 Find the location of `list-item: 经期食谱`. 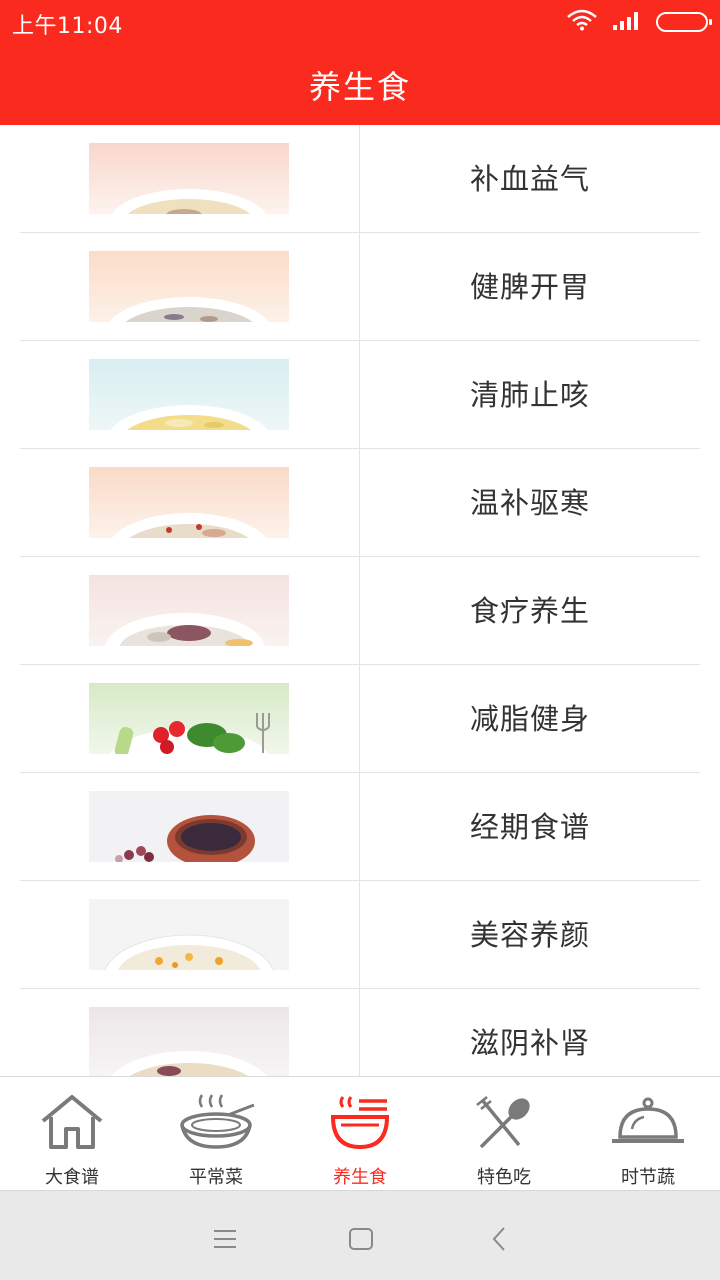

list-item: 经期食谱 is located at coordinates (360, 827).